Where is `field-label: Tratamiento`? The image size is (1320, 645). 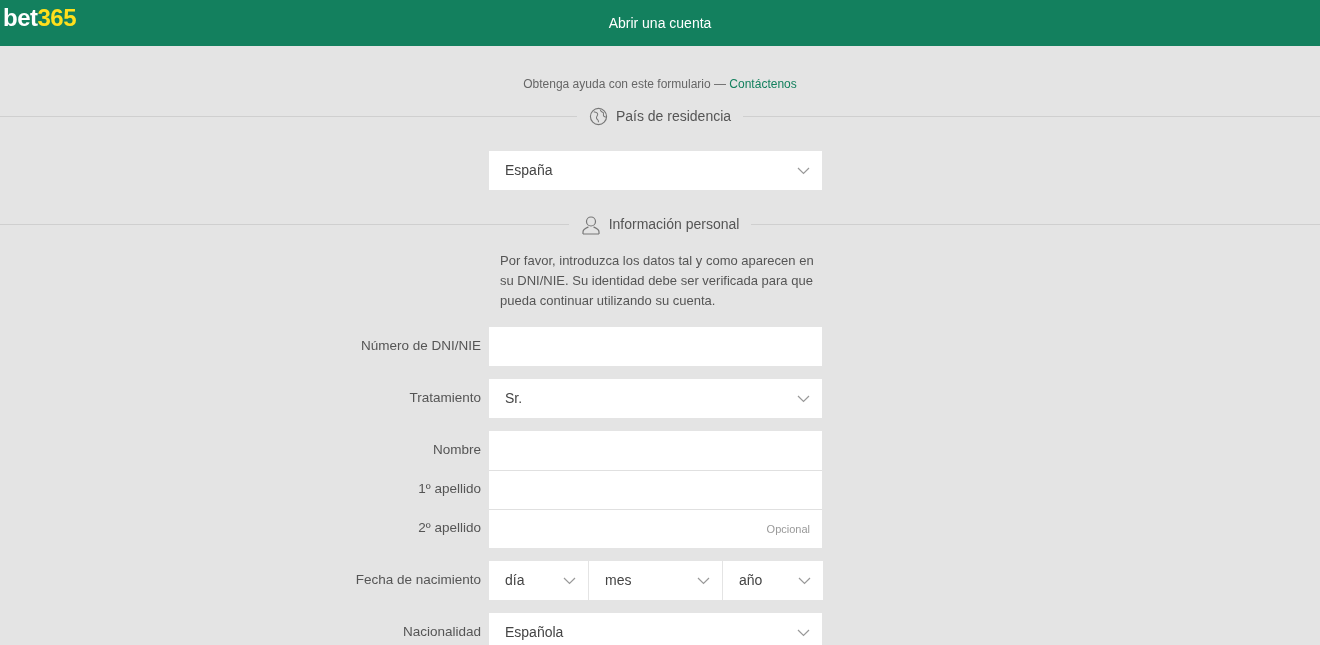
field-label: Tratamiento is located at coordinates (445, 398).